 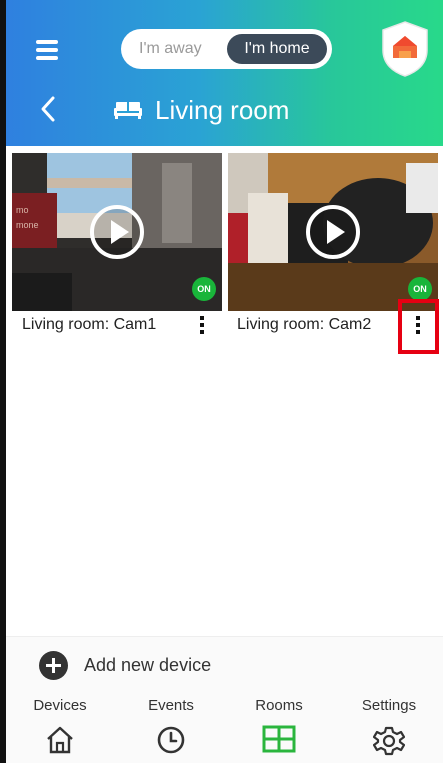 What do you see at coordinates (279, 739) in the screenshot?
I see `grid-icon` at bounding box center [279, 739].